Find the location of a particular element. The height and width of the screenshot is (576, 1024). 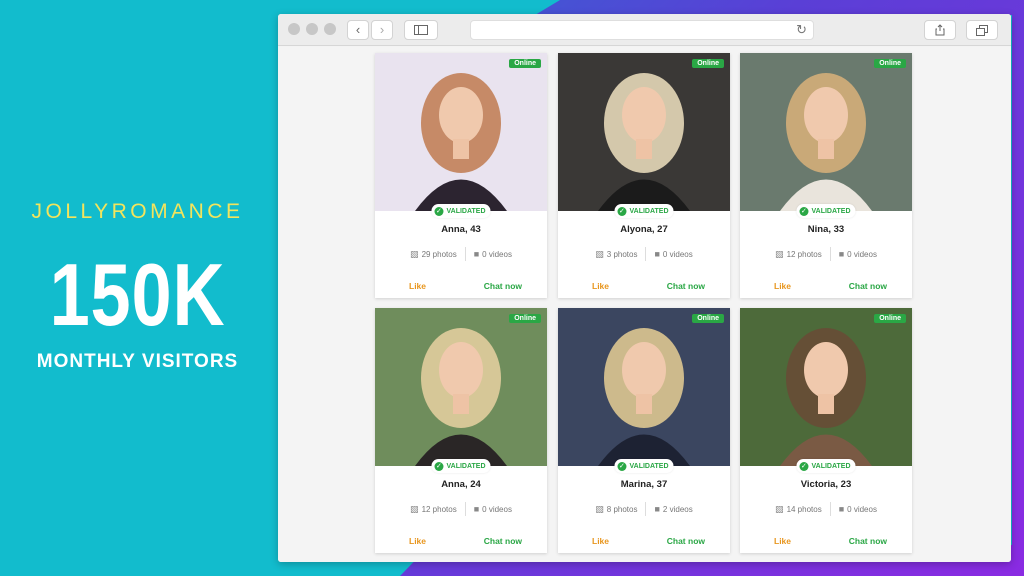

reload-icon: ↻ is located at coordinates (801, 30).